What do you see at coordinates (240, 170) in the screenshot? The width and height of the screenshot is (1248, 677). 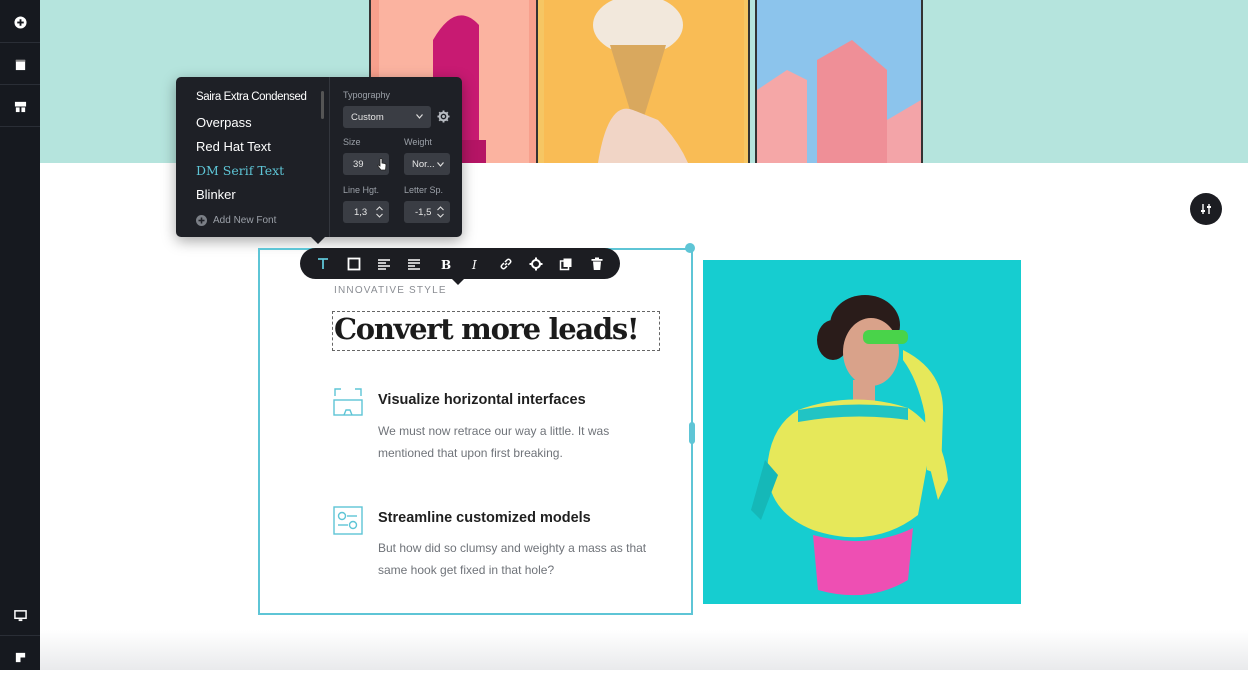 I see `font-option-dm-serif-selected: DM Serif Text` at bounding box center [240, 170].